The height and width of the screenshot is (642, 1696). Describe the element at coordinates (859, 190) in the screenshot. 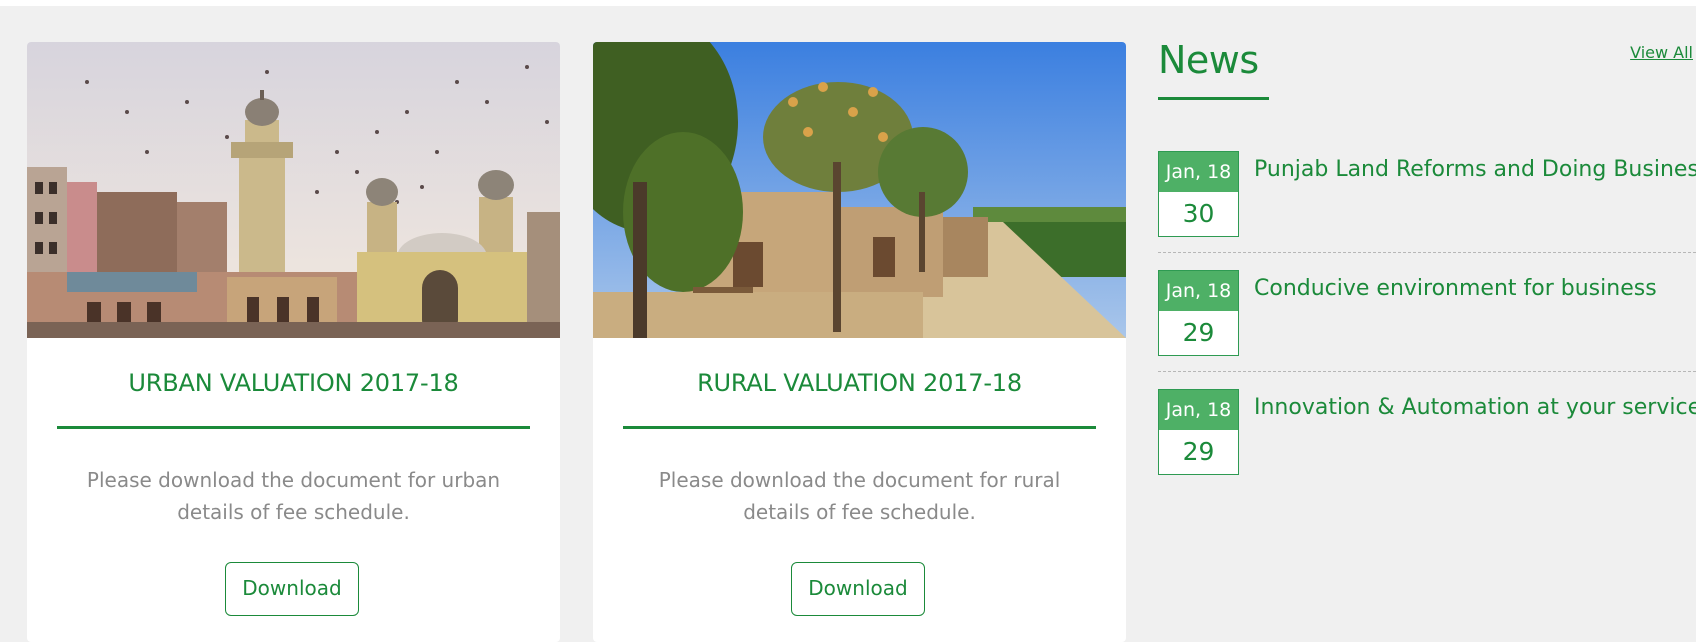

I see `rural-village-image` at that location.